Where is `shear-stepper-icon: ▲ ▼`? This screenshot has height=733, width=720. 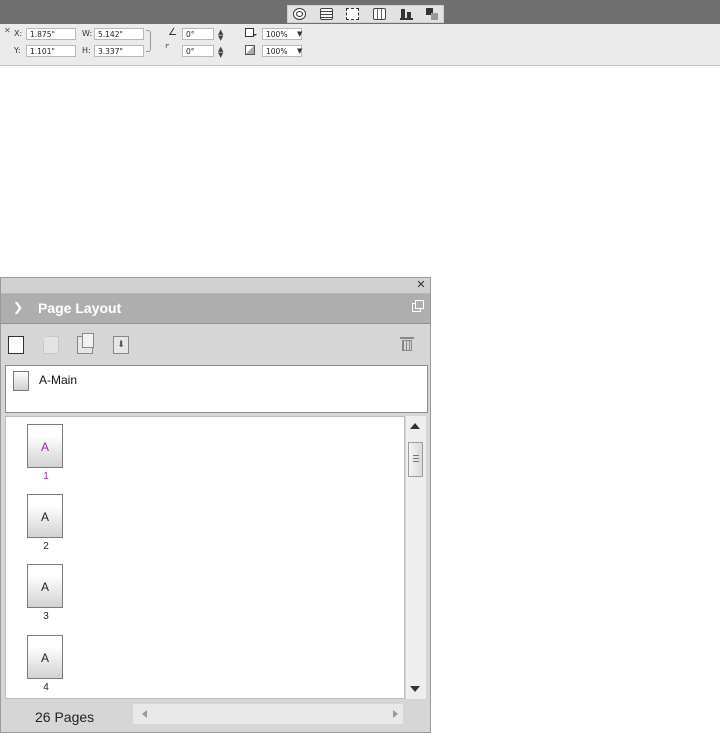
shear-stepper-icon: ▲ ▼ is located at coordinates (221, 52).